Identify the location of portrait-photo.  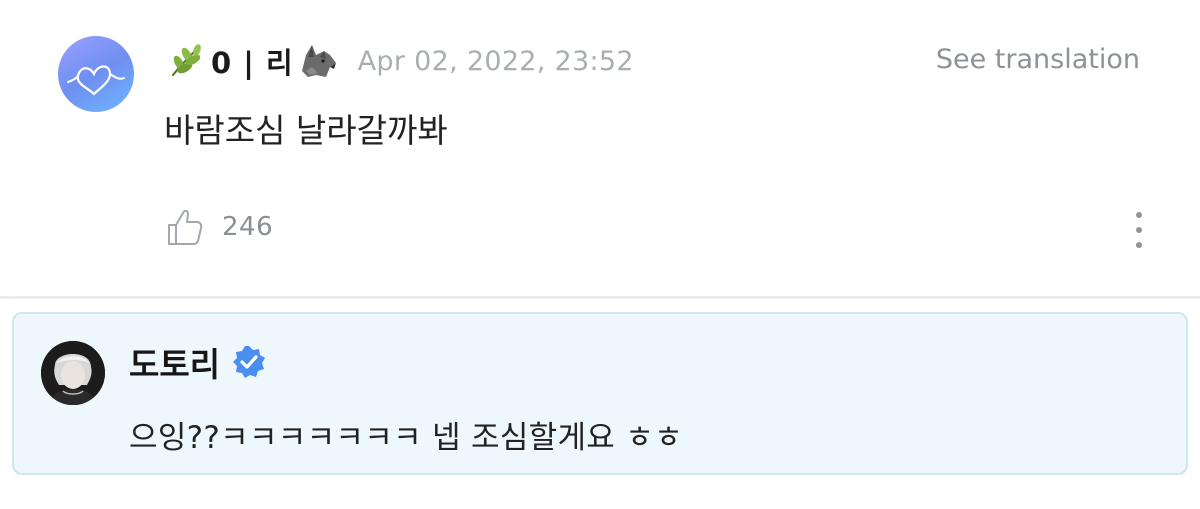
(73, 373).